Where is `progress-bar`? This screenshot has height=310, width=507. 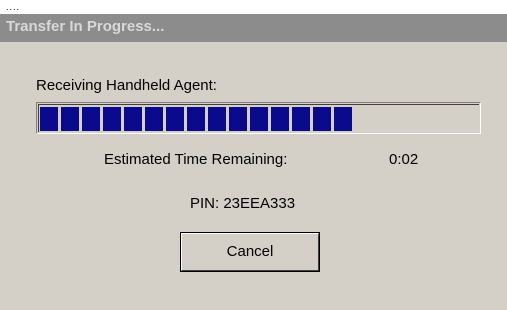
progress-bar is located at coordinates (258, 118).